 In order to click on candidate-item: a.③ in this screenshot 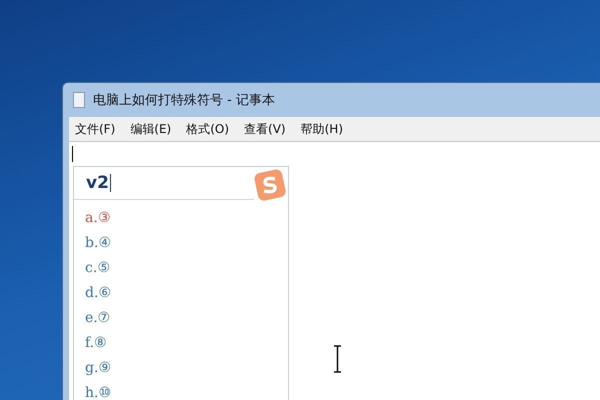, I will do `click(186, 218)`.